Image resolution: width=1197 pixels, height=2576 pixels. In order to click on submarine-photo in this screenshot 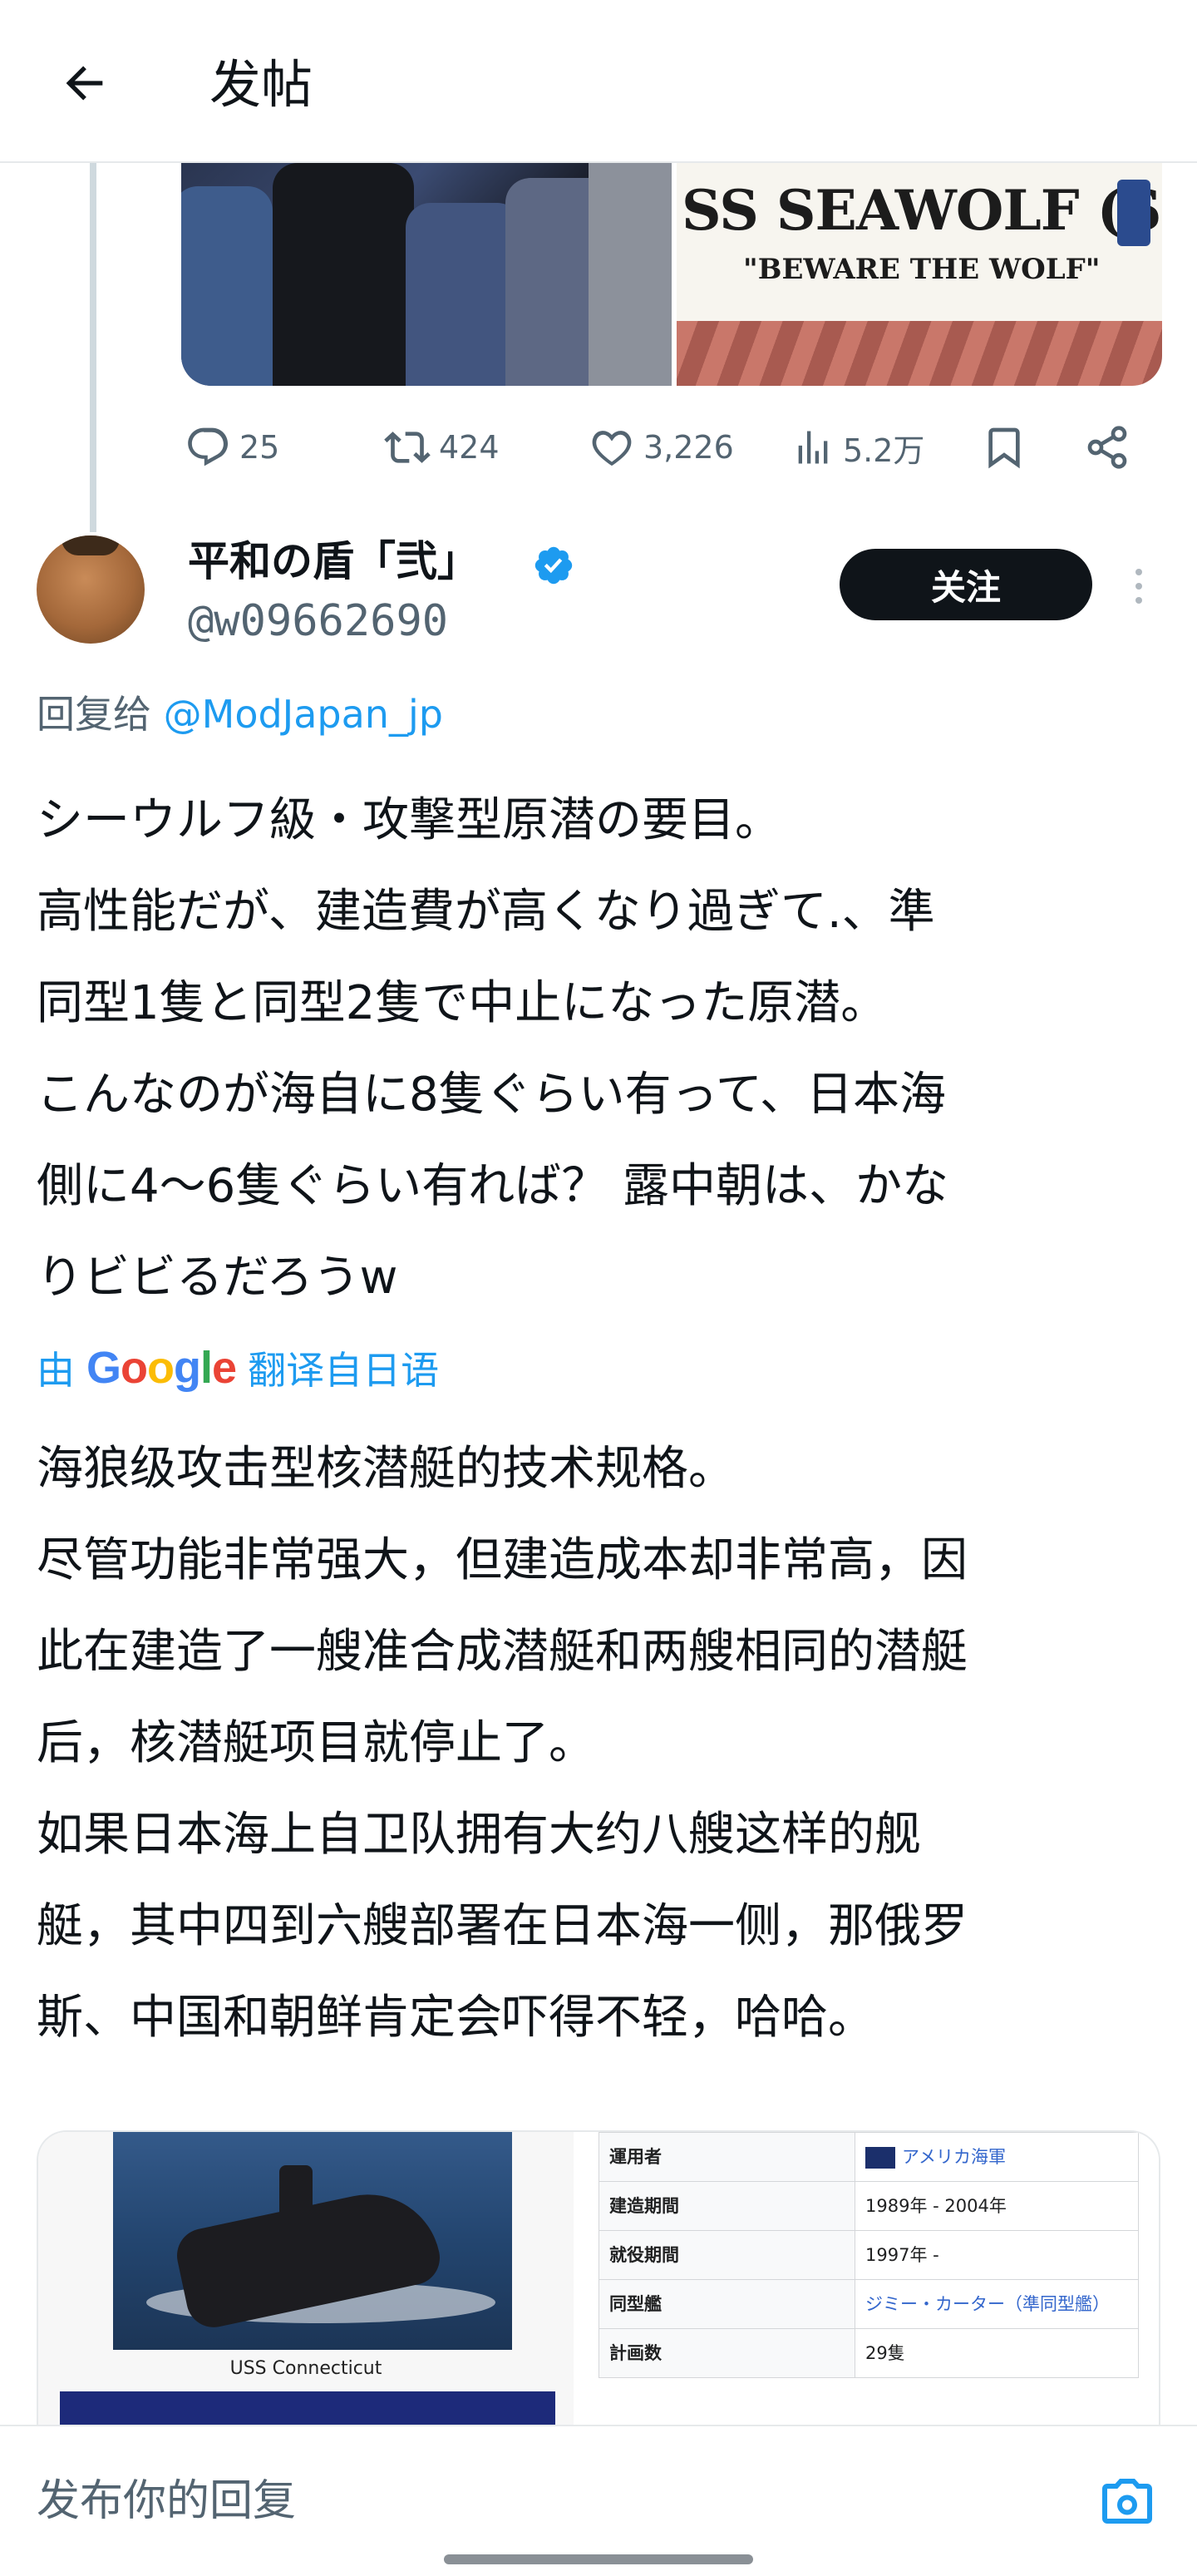, I will do `click(312, 2241)`.